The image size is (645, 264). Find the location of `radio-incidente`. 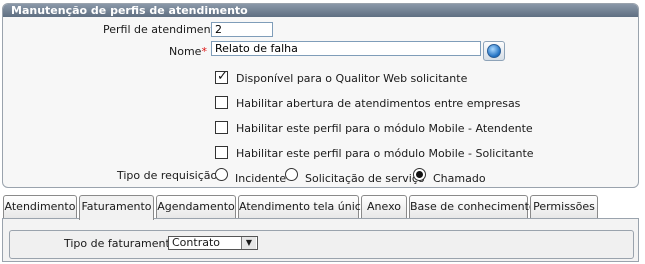

radio-incidente is located at coordinates (221, 174).